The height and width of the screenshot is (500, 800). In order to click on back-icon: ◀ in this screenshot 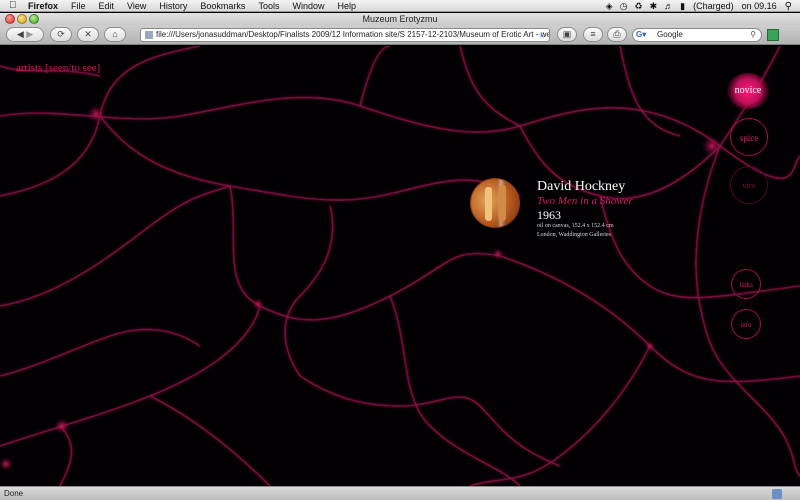, I will do `click(20, 34)`.